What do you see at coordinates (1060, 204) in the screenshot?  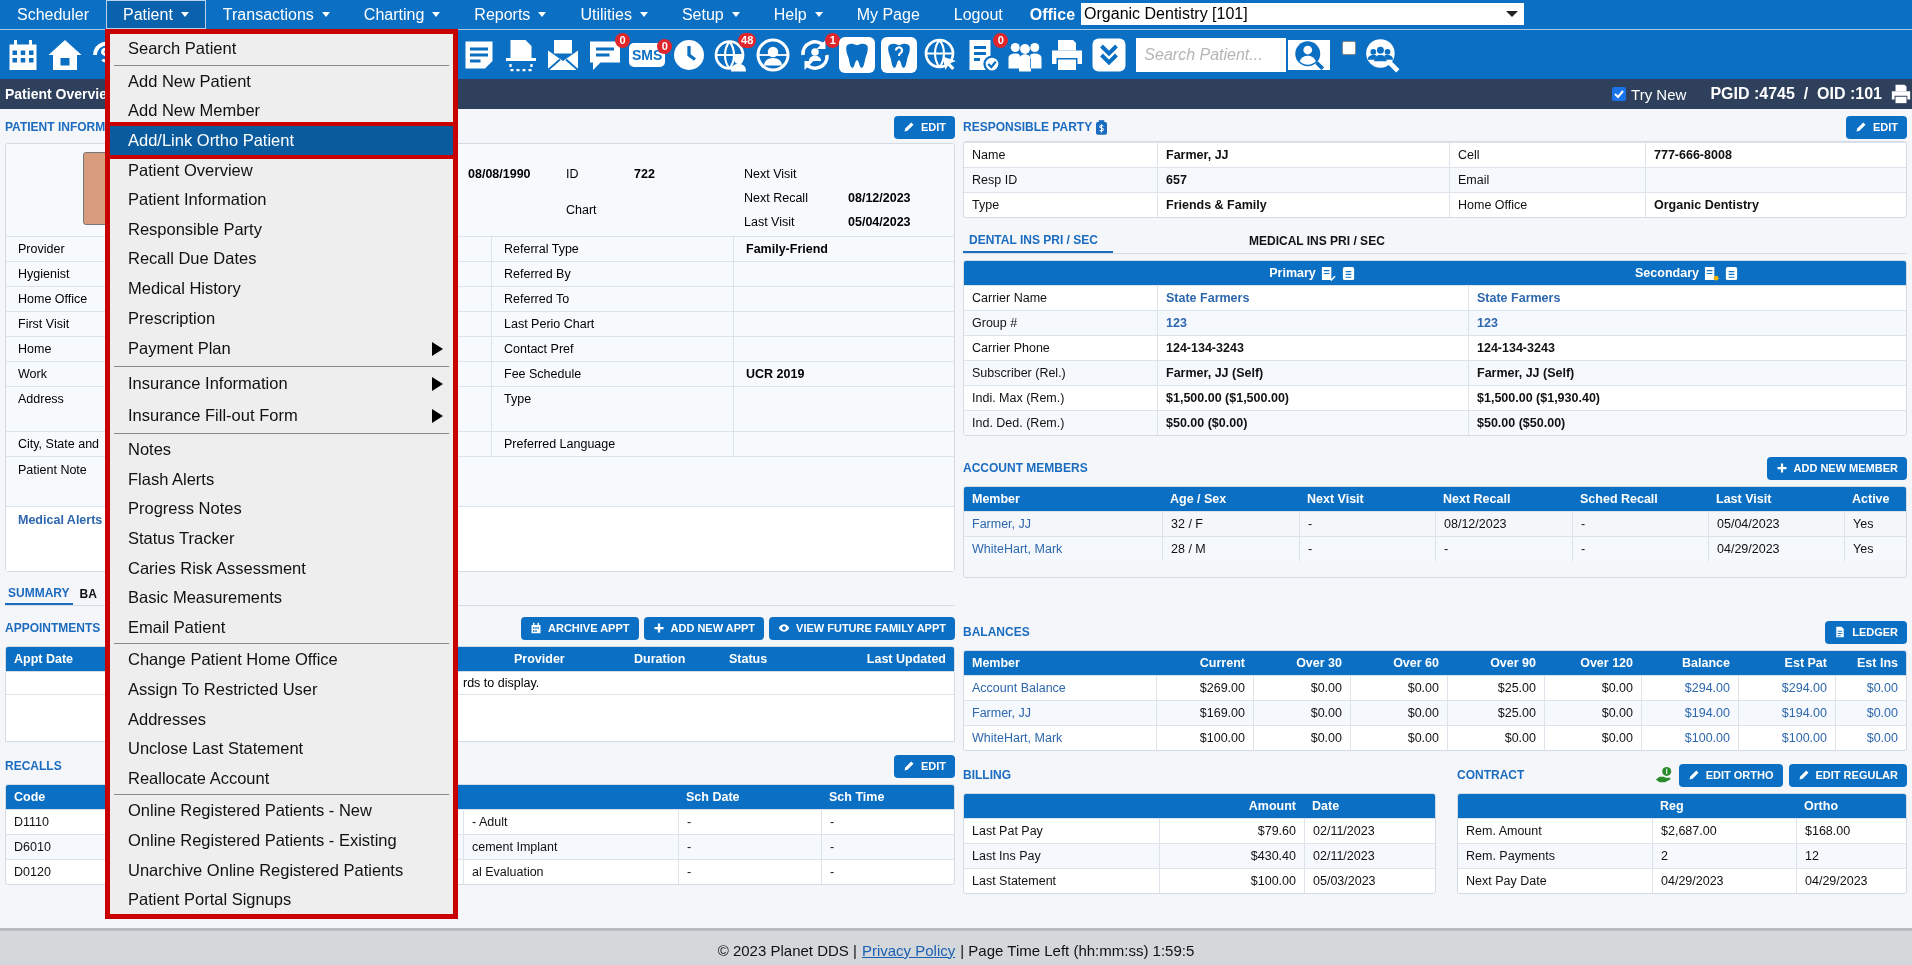 I see `table-cell: Type` at bounding box center [1060, 204].